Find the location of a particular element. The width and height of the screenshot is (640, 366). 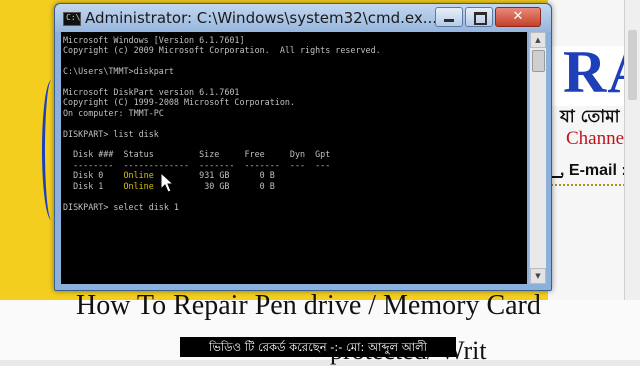

document-heading: How To Repair Pen drive / Memory Card is located at coordinates (308, 305).